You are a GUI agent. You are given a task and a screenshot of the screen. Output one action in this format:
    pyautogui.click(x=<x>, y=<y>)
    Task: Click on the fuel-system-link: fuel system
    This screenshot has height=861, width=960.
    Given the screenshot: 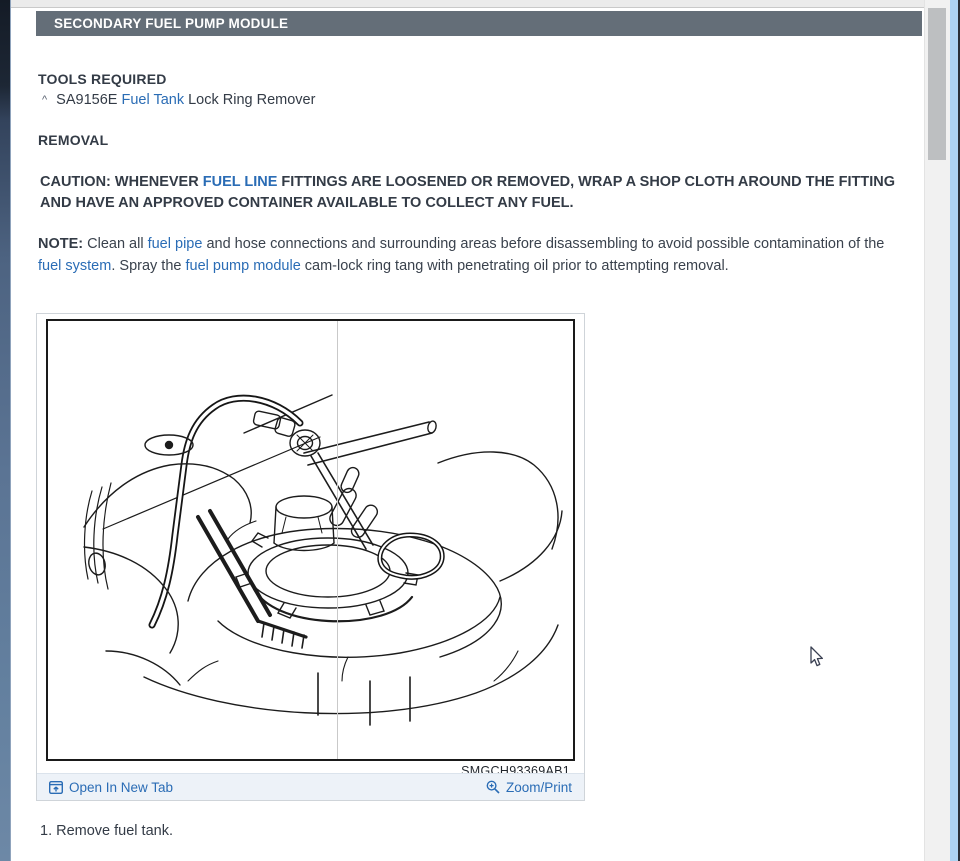 What is the action you would take?
    pyautogui.click(x=74, y=266)
    